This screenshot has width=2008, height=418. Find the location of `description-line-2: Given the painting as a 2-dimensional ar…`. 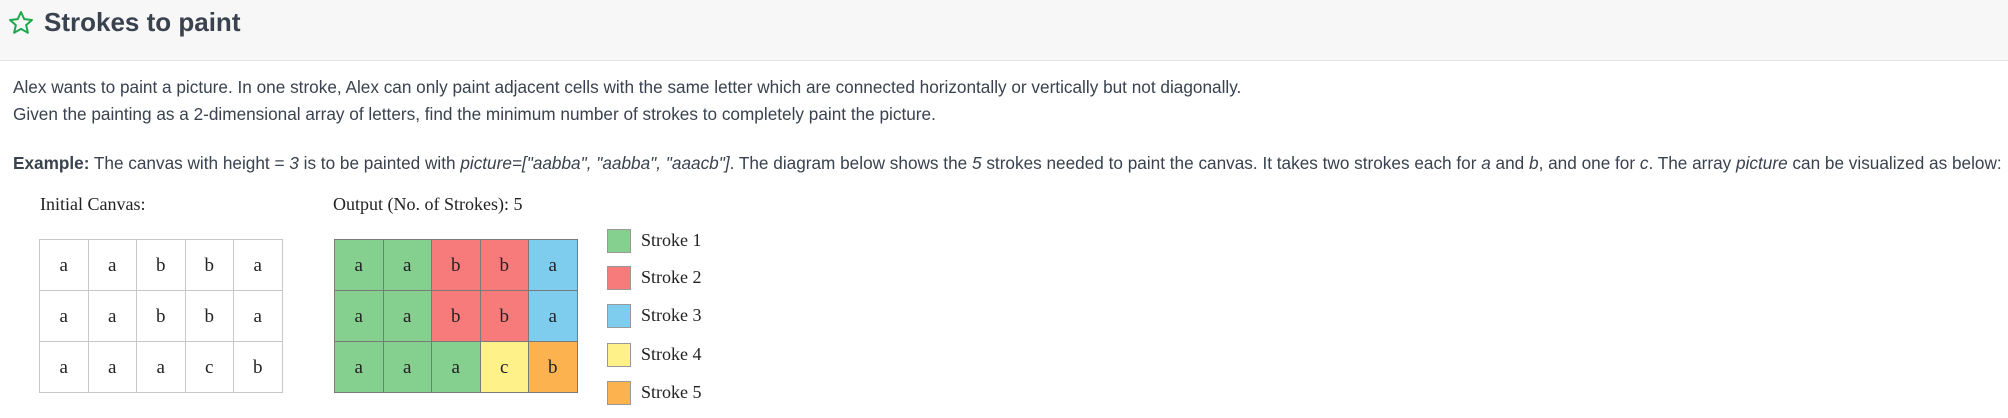

description-line-2: Given the painting as a 2-dimensional ar… is located at coordinates (474, 114).